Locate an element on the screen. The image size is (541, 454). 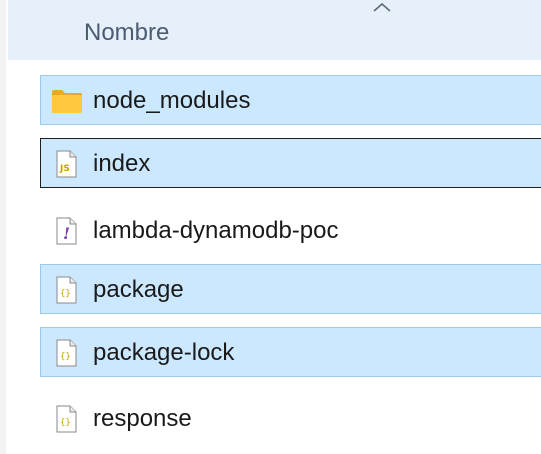
file-name: index is located at coordinates (122, 163).